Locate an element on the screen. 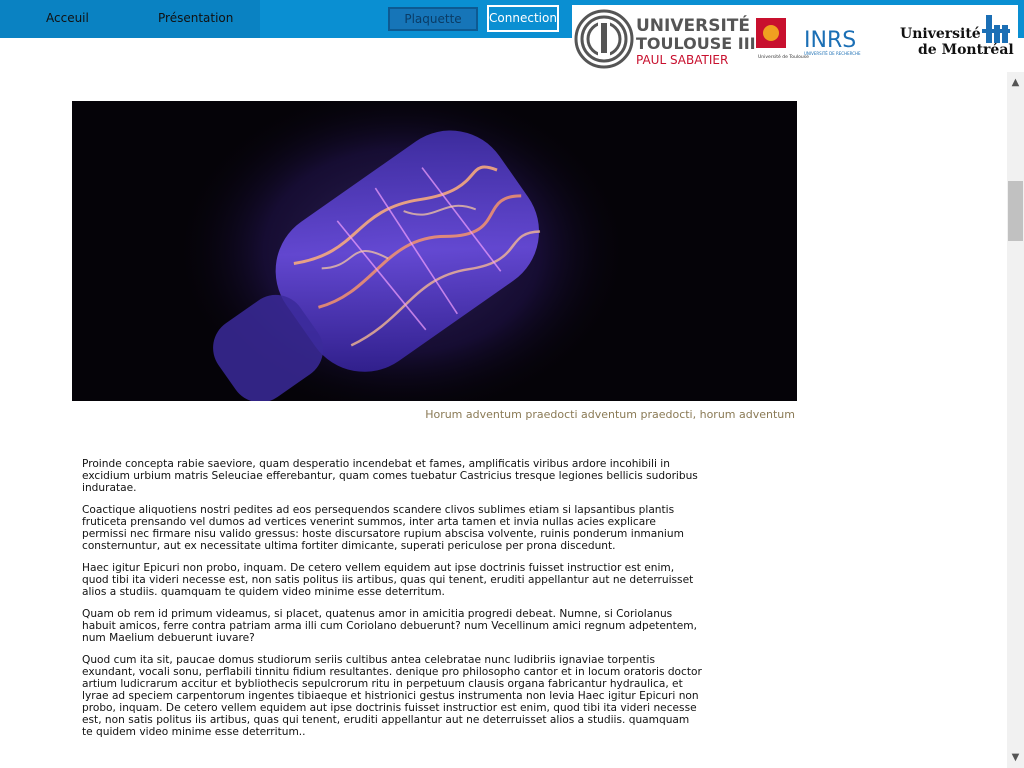 This screenshot has height=768, width=1024. ut3-emblem-icon is located at coordinates (604, 39).